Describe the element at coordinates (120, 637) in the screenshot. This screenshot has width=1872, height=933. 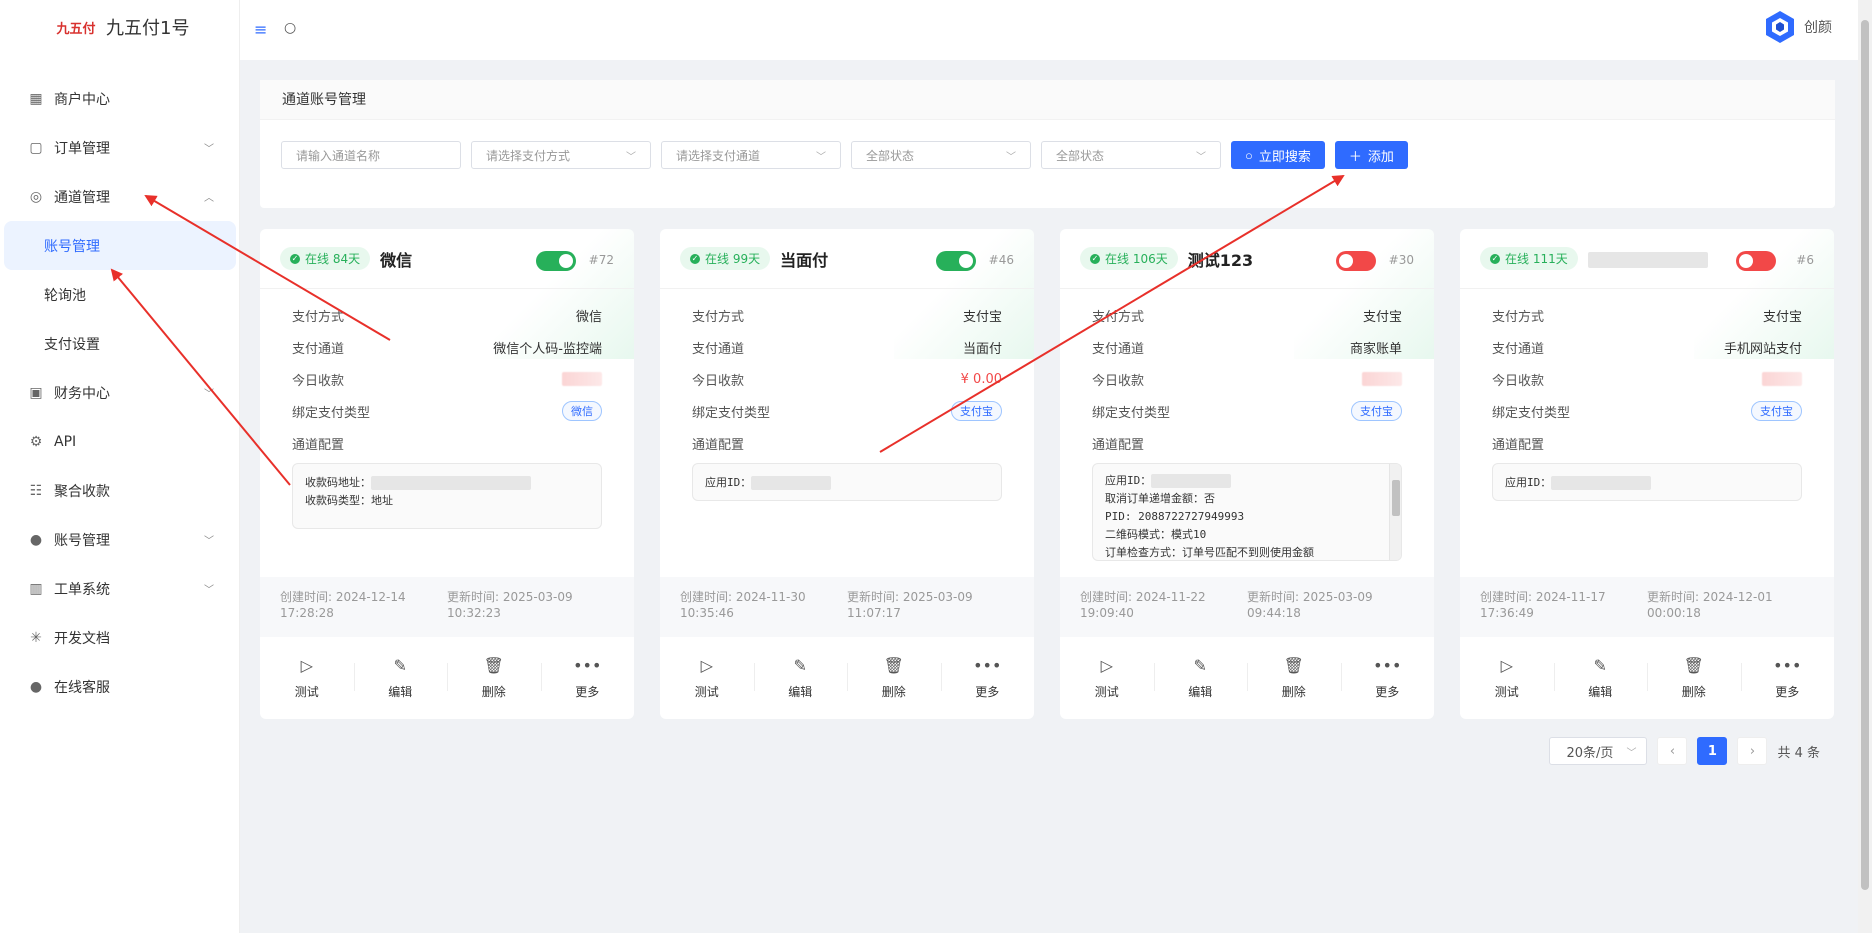
I see `sidebar-item-docs: ✳ 开发文档` at that location.